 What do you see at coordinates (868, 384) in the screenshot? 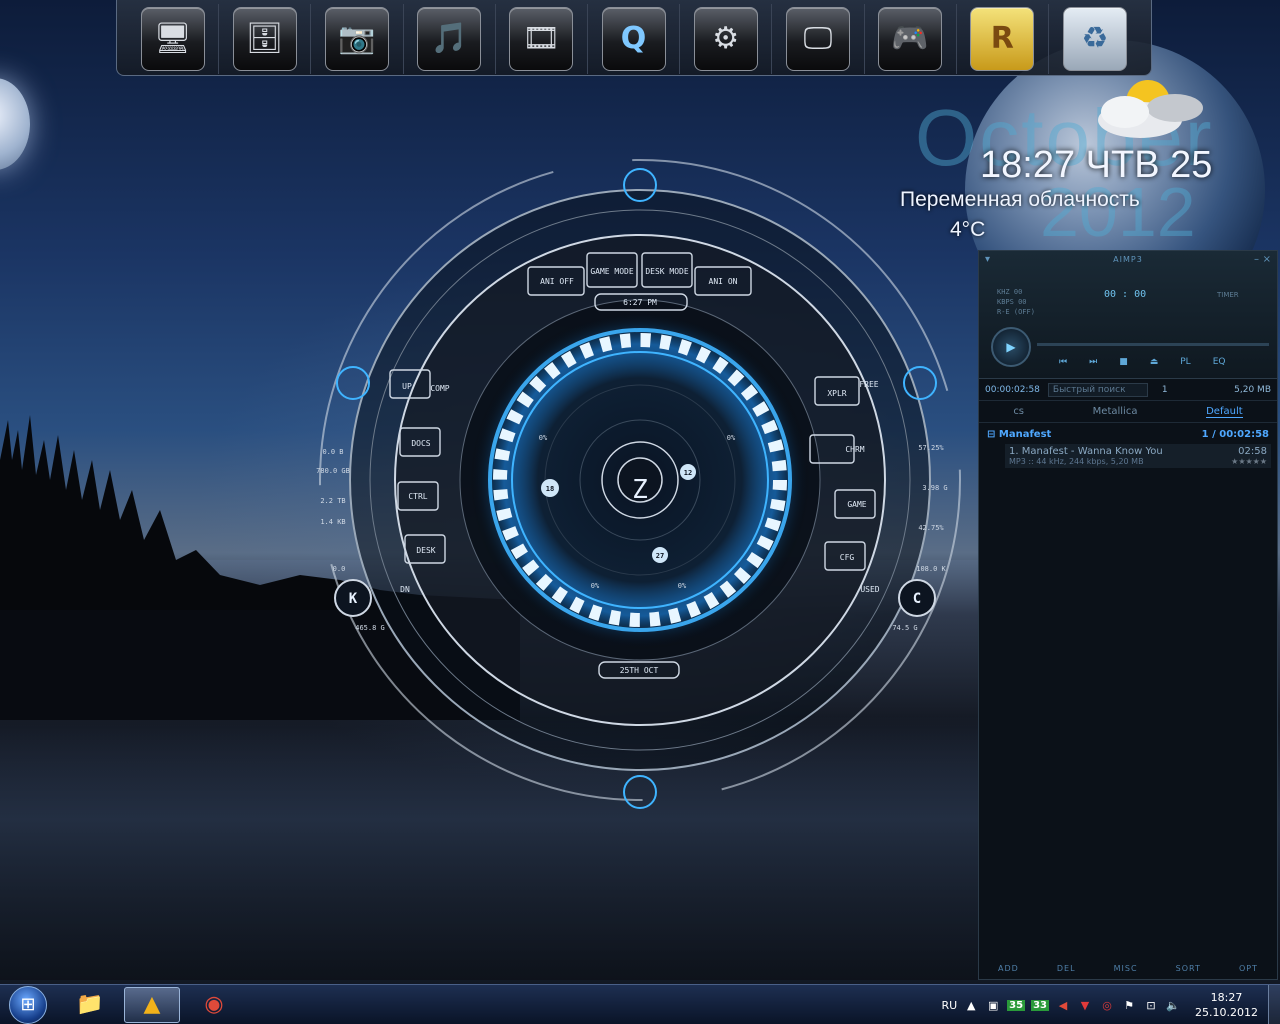
I see `hud-free-button: FREE` at bounding box center [868, 384].